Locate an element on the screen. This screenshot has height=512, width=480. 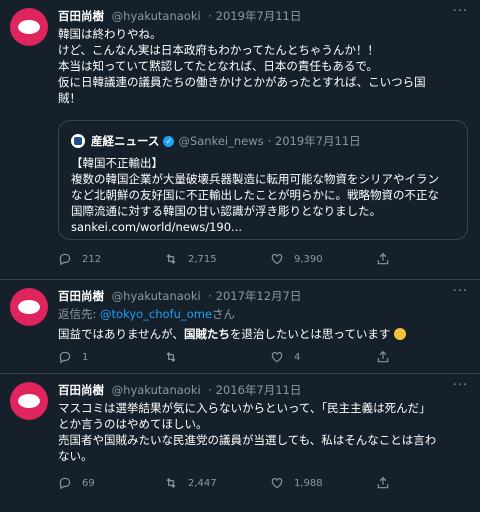
tweet-header: 百田尚樹 @hyakutanaoki · 2019年7月11日 is located at coordinates (179, 16).